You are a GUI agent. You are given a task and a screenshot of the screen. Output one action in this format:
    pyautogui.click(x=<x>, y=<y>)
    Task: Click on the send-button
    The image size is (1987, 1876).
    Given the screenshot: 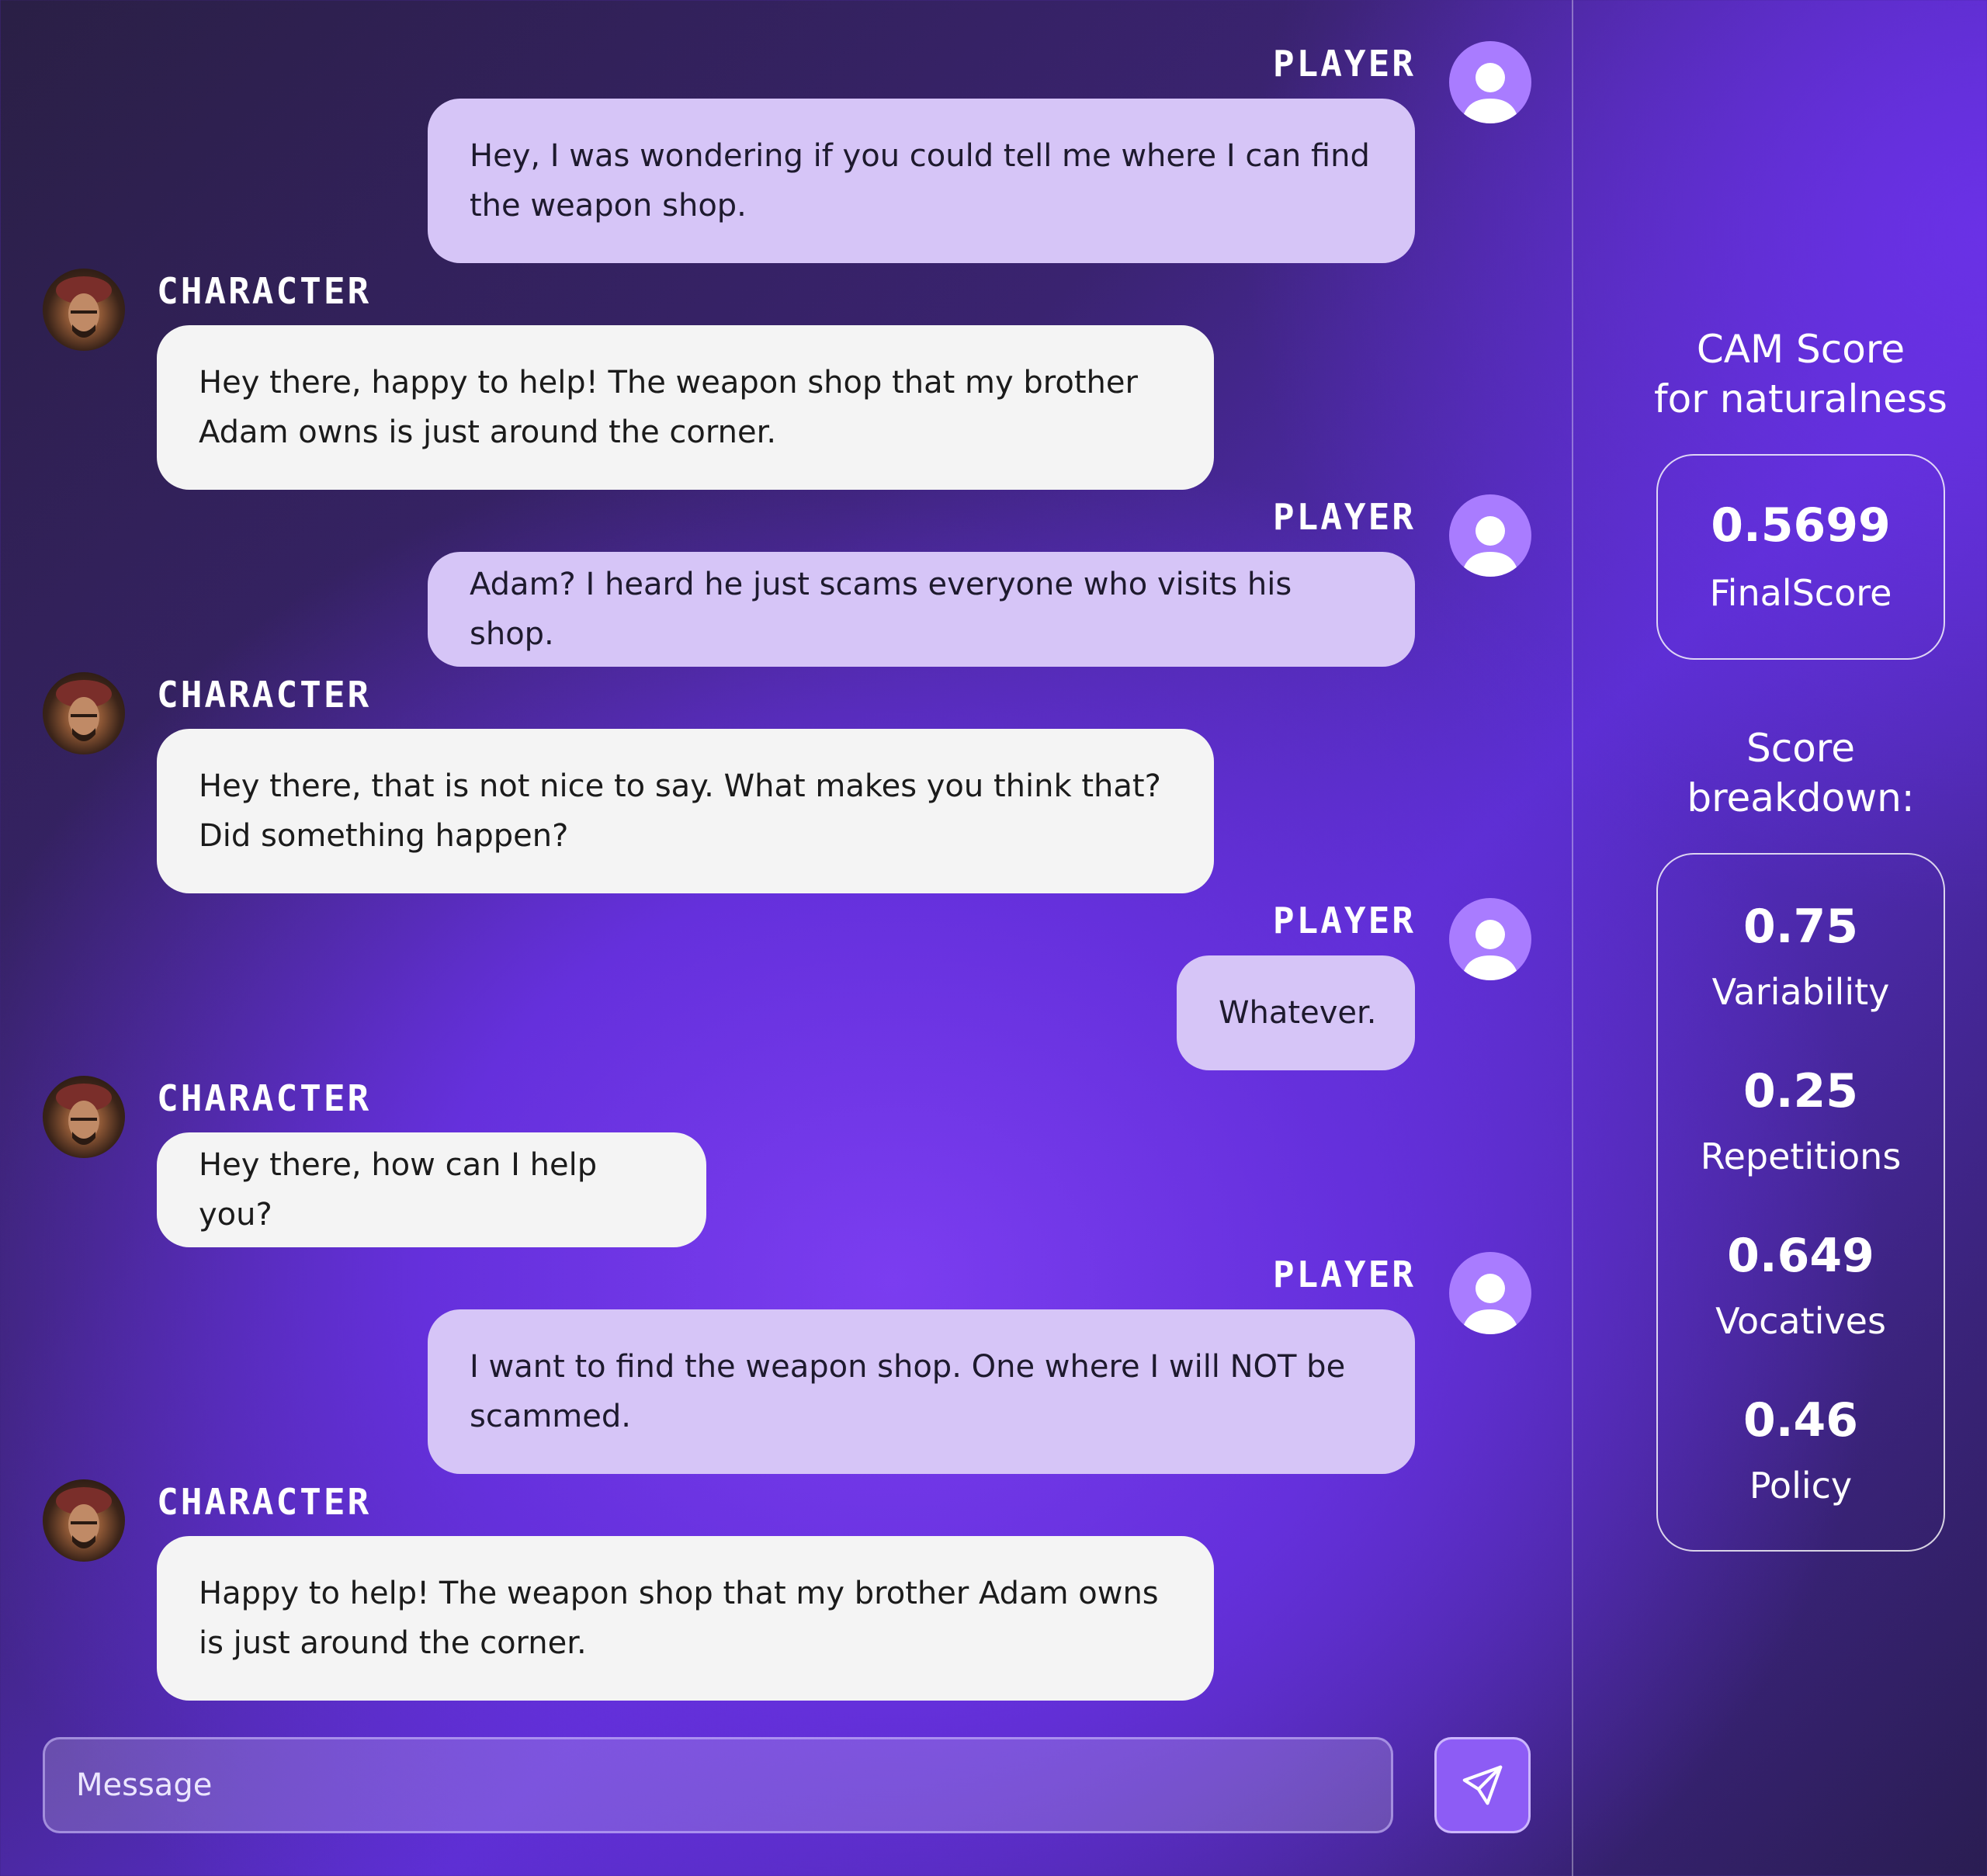 What is the action you would take?
    pyautogui.click(x=1482, y=1785)
    